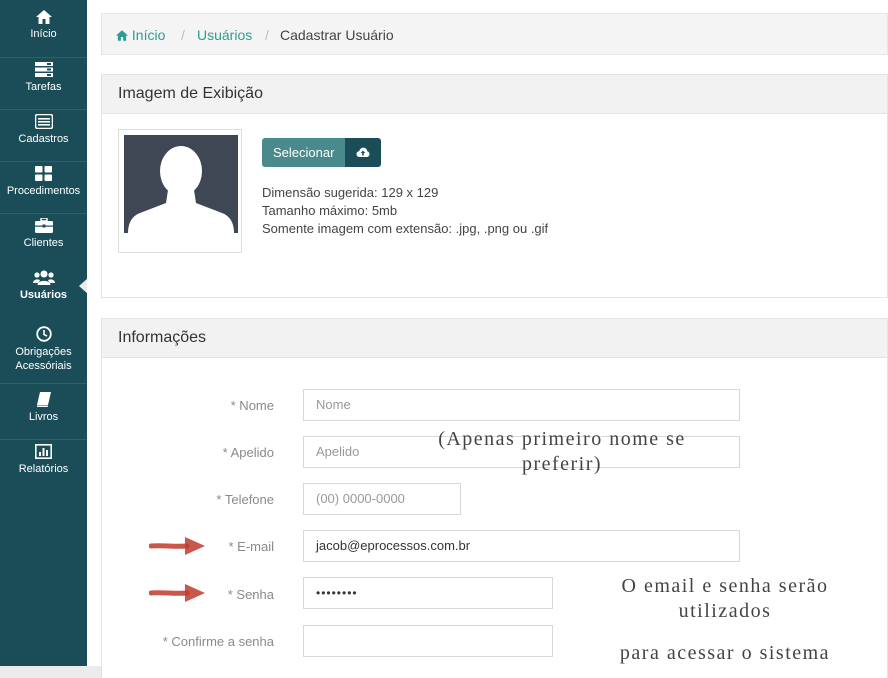 The image size is (888, 678). What do you see at coordinates (382, 499) in the screenshot?
I see `telefone-input: (00) 0000-0000` at bounding box center [382, 499].